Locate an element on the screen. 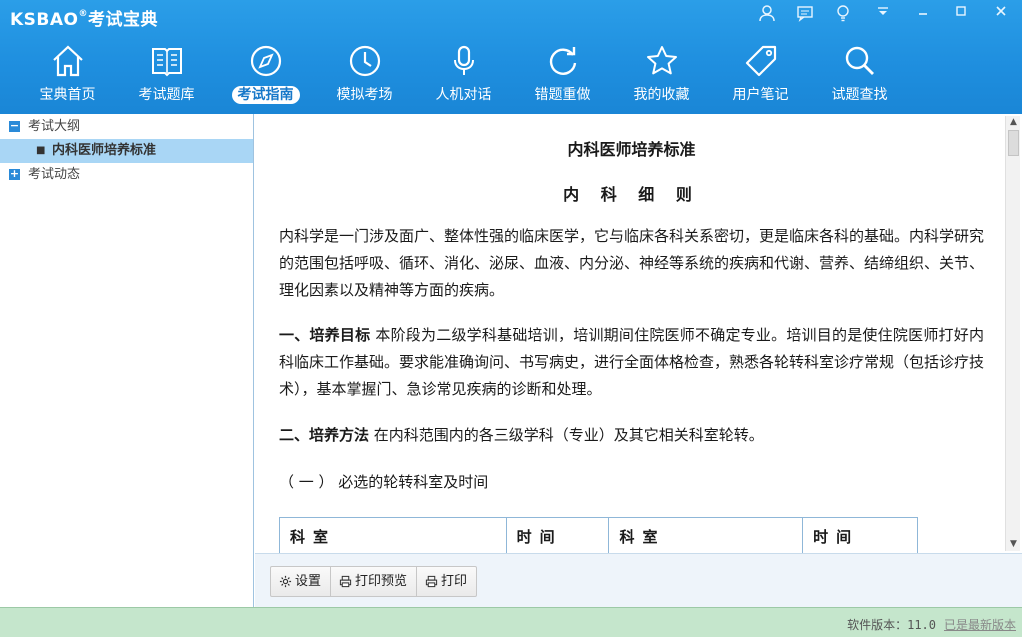 The image size is (1022, 637). nav-user-notes-label: 用户笔记 is located at coordinates (760, 95).